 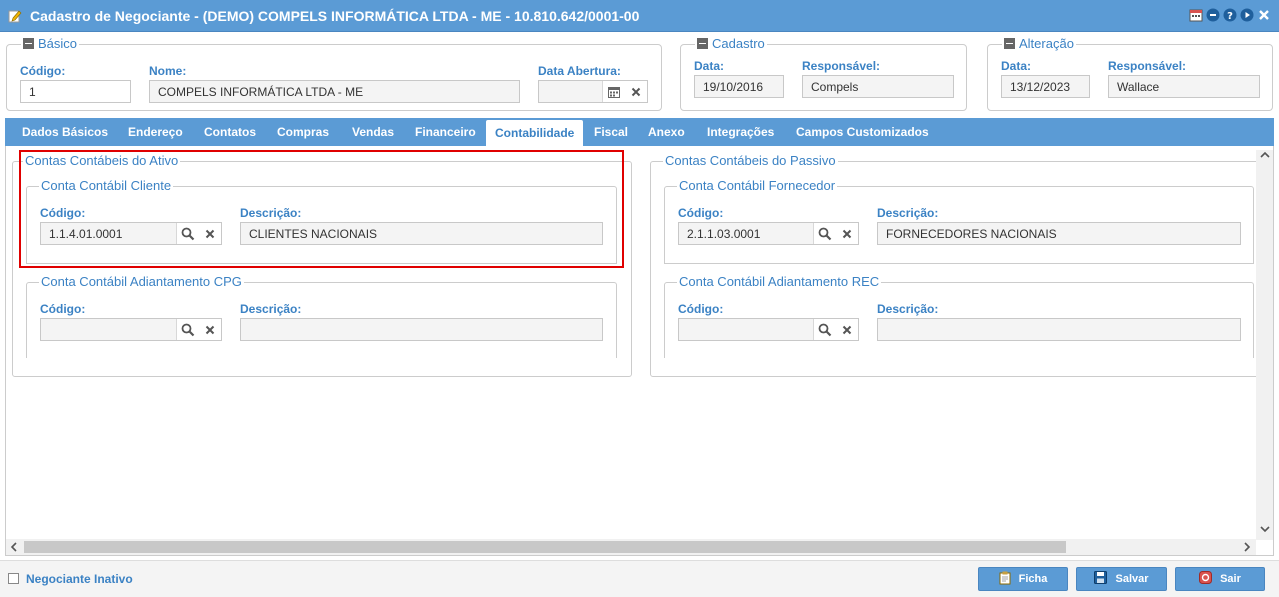 What do you see at coordinates (1045, 86) in the screenshot?
I see `alteracao-data-field: 13/12/2023` at bounding box center [1045, 86].